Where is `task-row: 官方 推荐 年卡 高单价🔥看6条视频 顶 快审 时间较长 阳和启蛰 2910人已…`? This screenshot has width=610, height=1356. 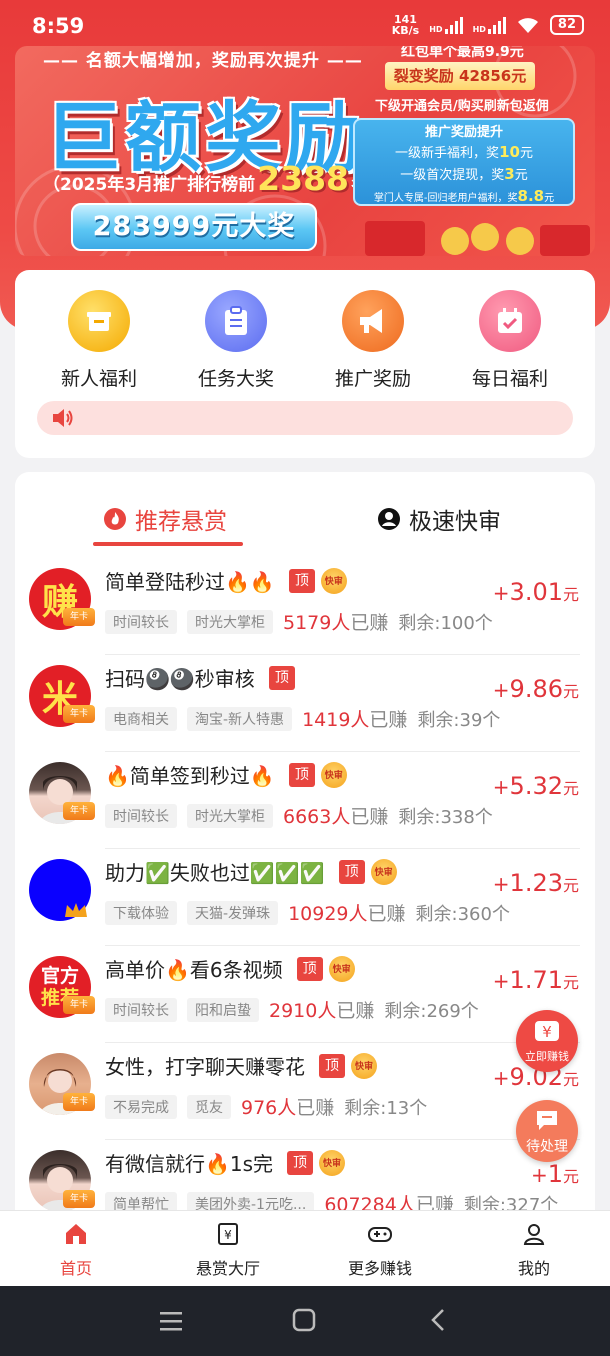
task-row: 官方 推荐 年卡 高单价🔥看6条视频 顶 快审 时间较长 阳和启蛰 2910人已… is located at coordinates (305, 994).